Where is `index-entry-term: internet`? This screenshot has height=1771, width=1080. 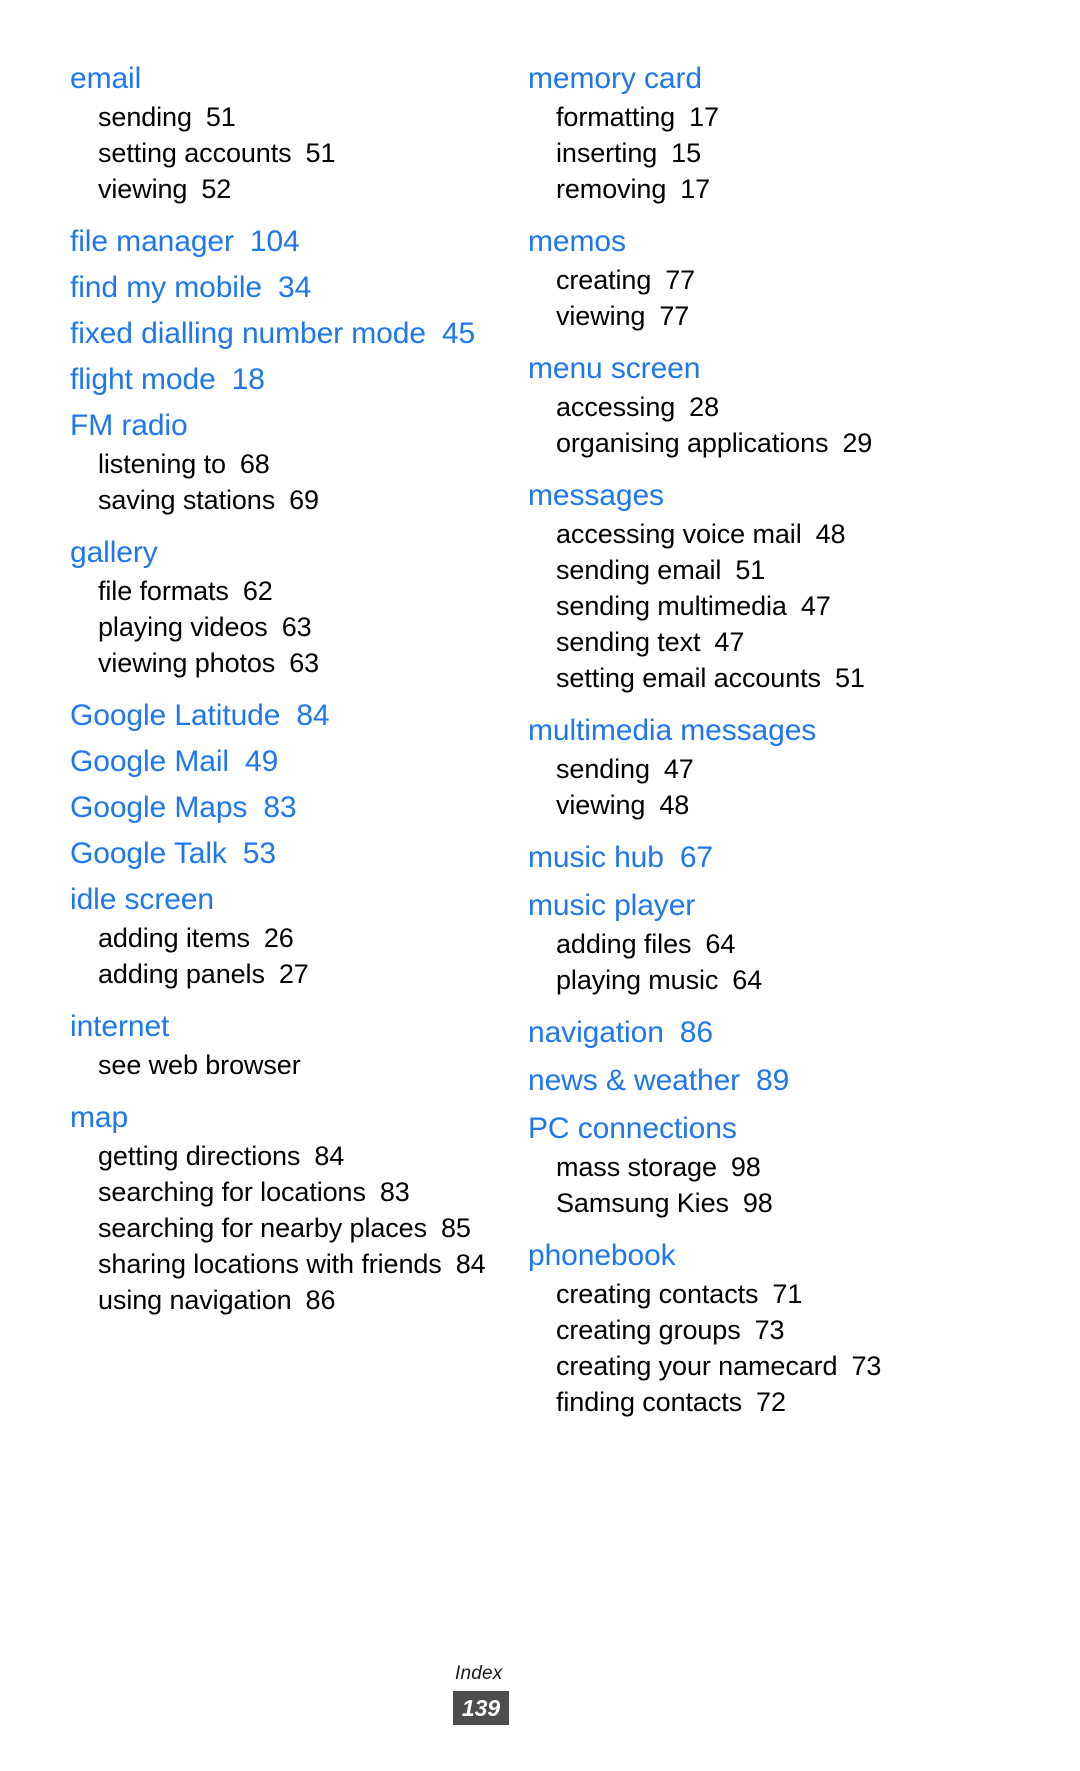
index-entry-term: internet is located at coordinates (281, 1026).